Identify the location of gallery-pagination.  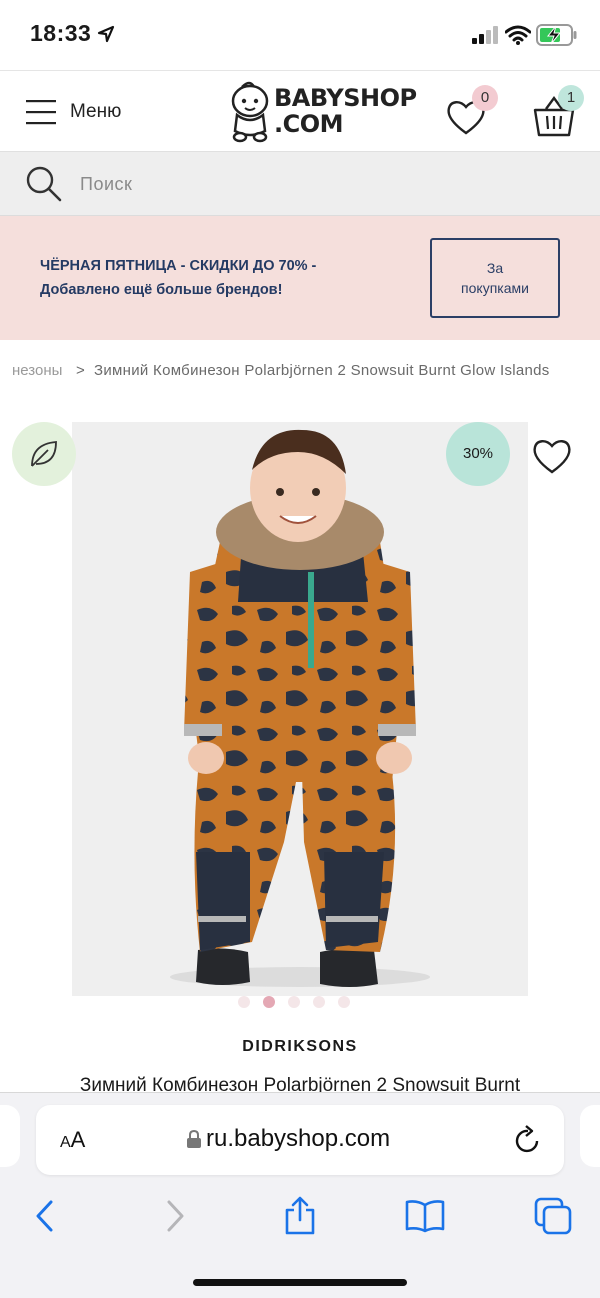
(294, 1003).